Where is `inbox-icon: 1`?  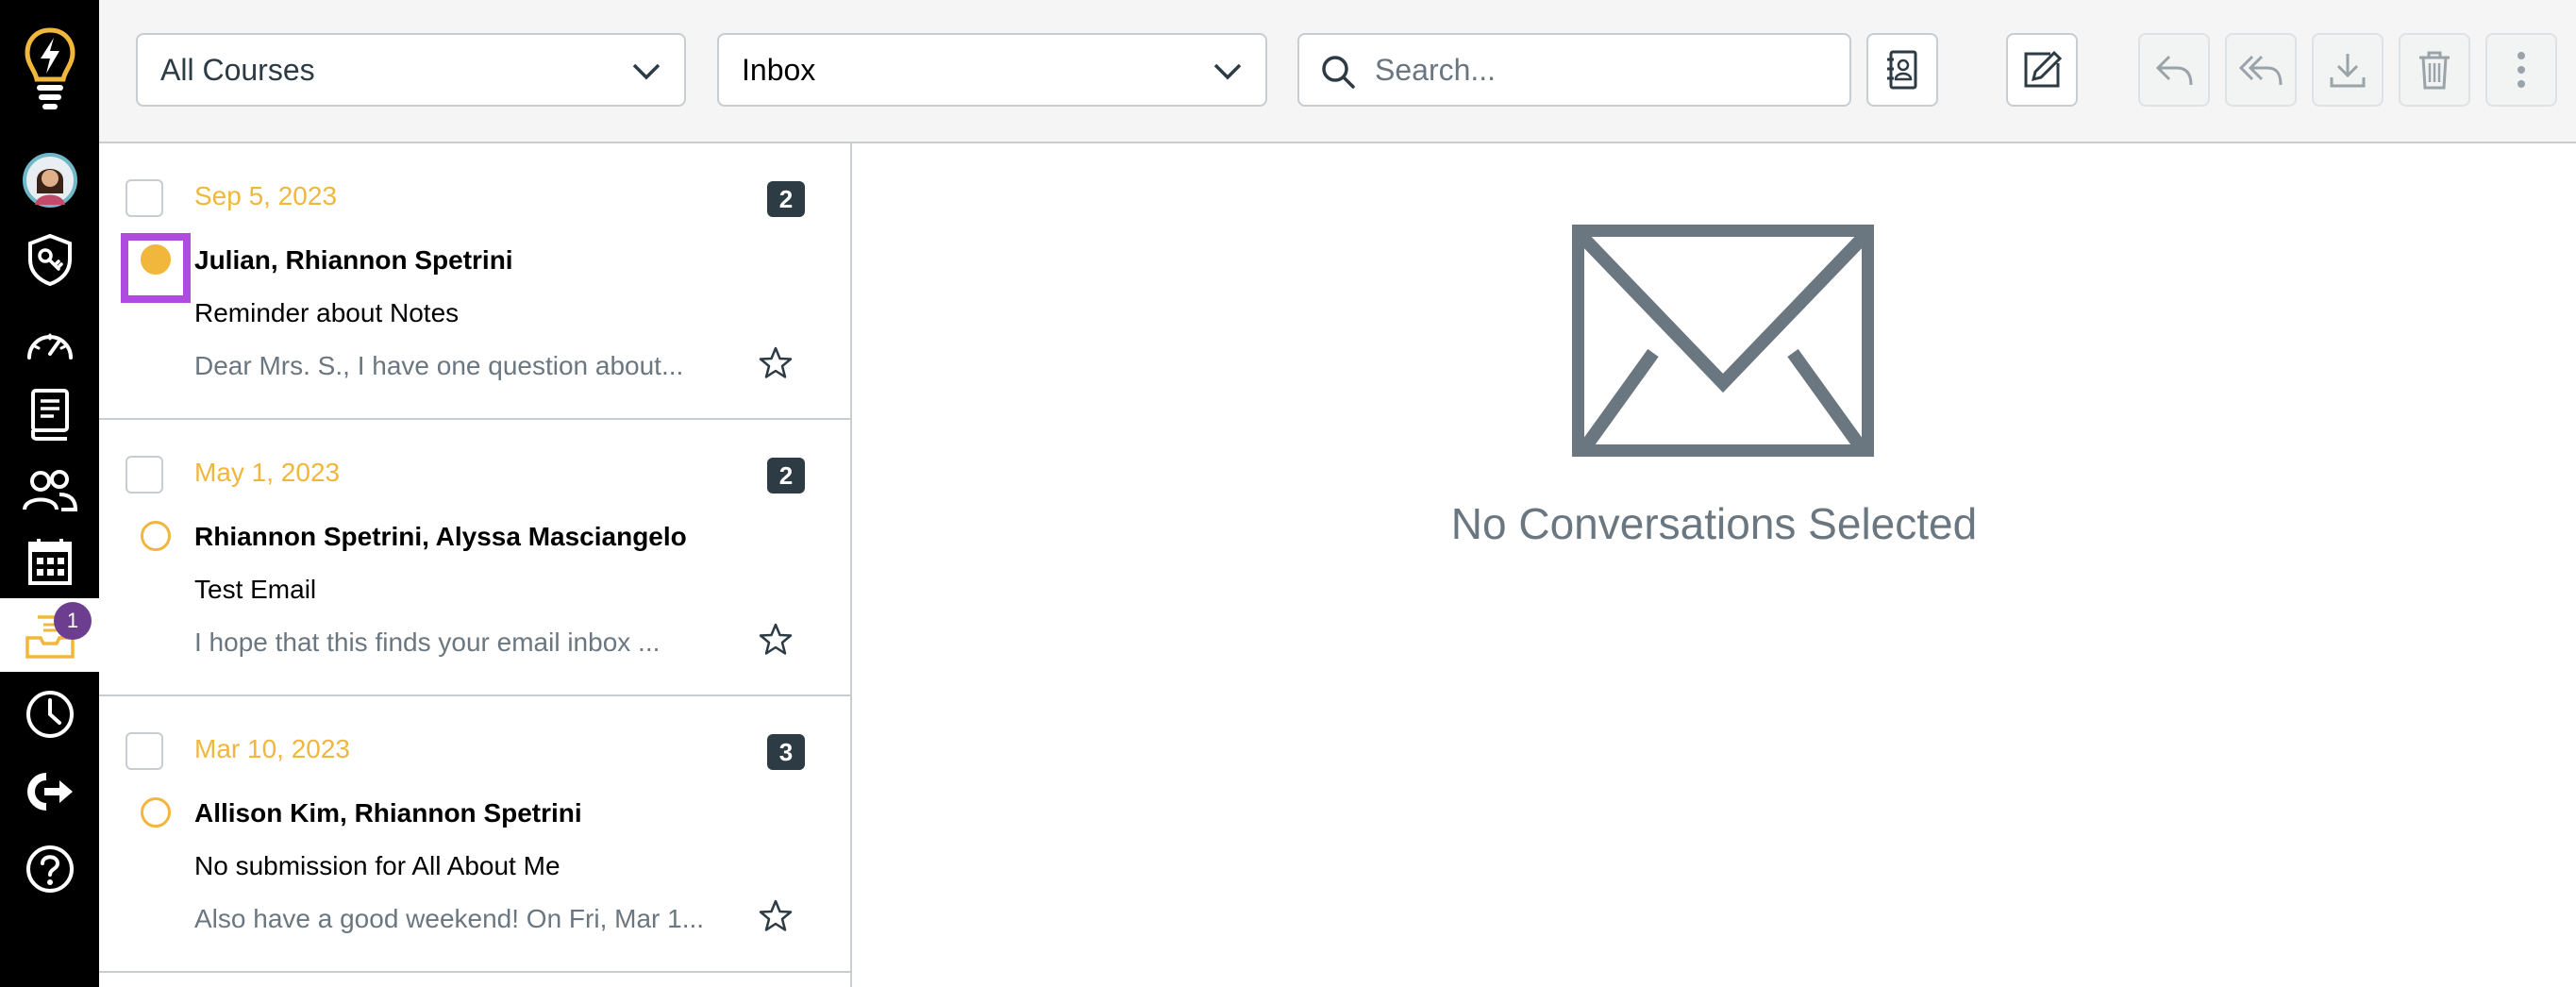
inbox-icon: 1 is located at coordinates (49, 635).